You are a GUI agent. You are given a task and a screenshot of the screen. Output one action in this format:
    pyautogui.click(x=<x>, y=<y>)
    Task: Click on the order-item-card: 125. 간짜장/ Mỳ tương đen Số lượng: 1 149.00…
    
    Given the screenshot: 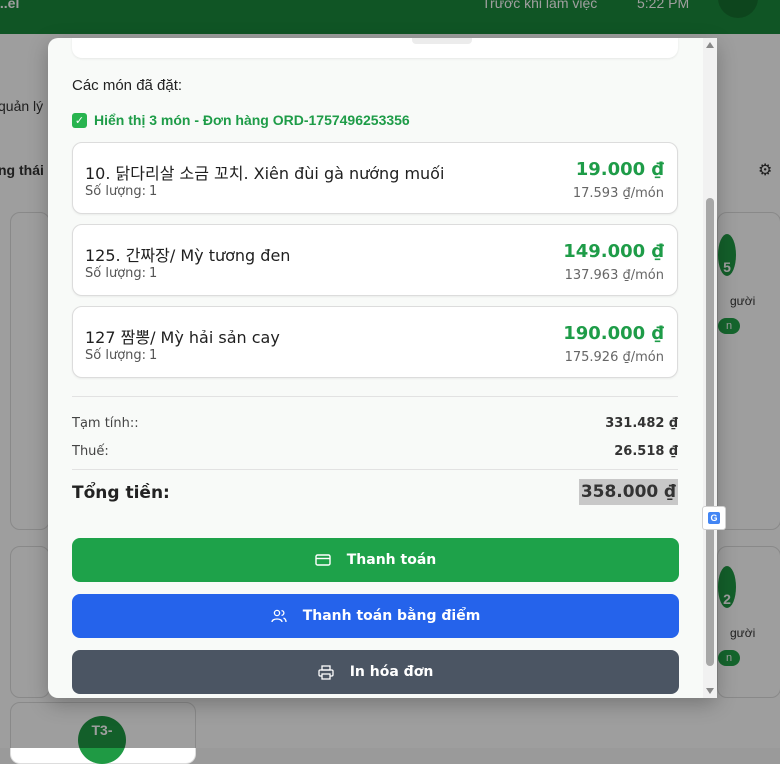 What is the action you would take?
    pyautogui.click(x=375, y=260)
    